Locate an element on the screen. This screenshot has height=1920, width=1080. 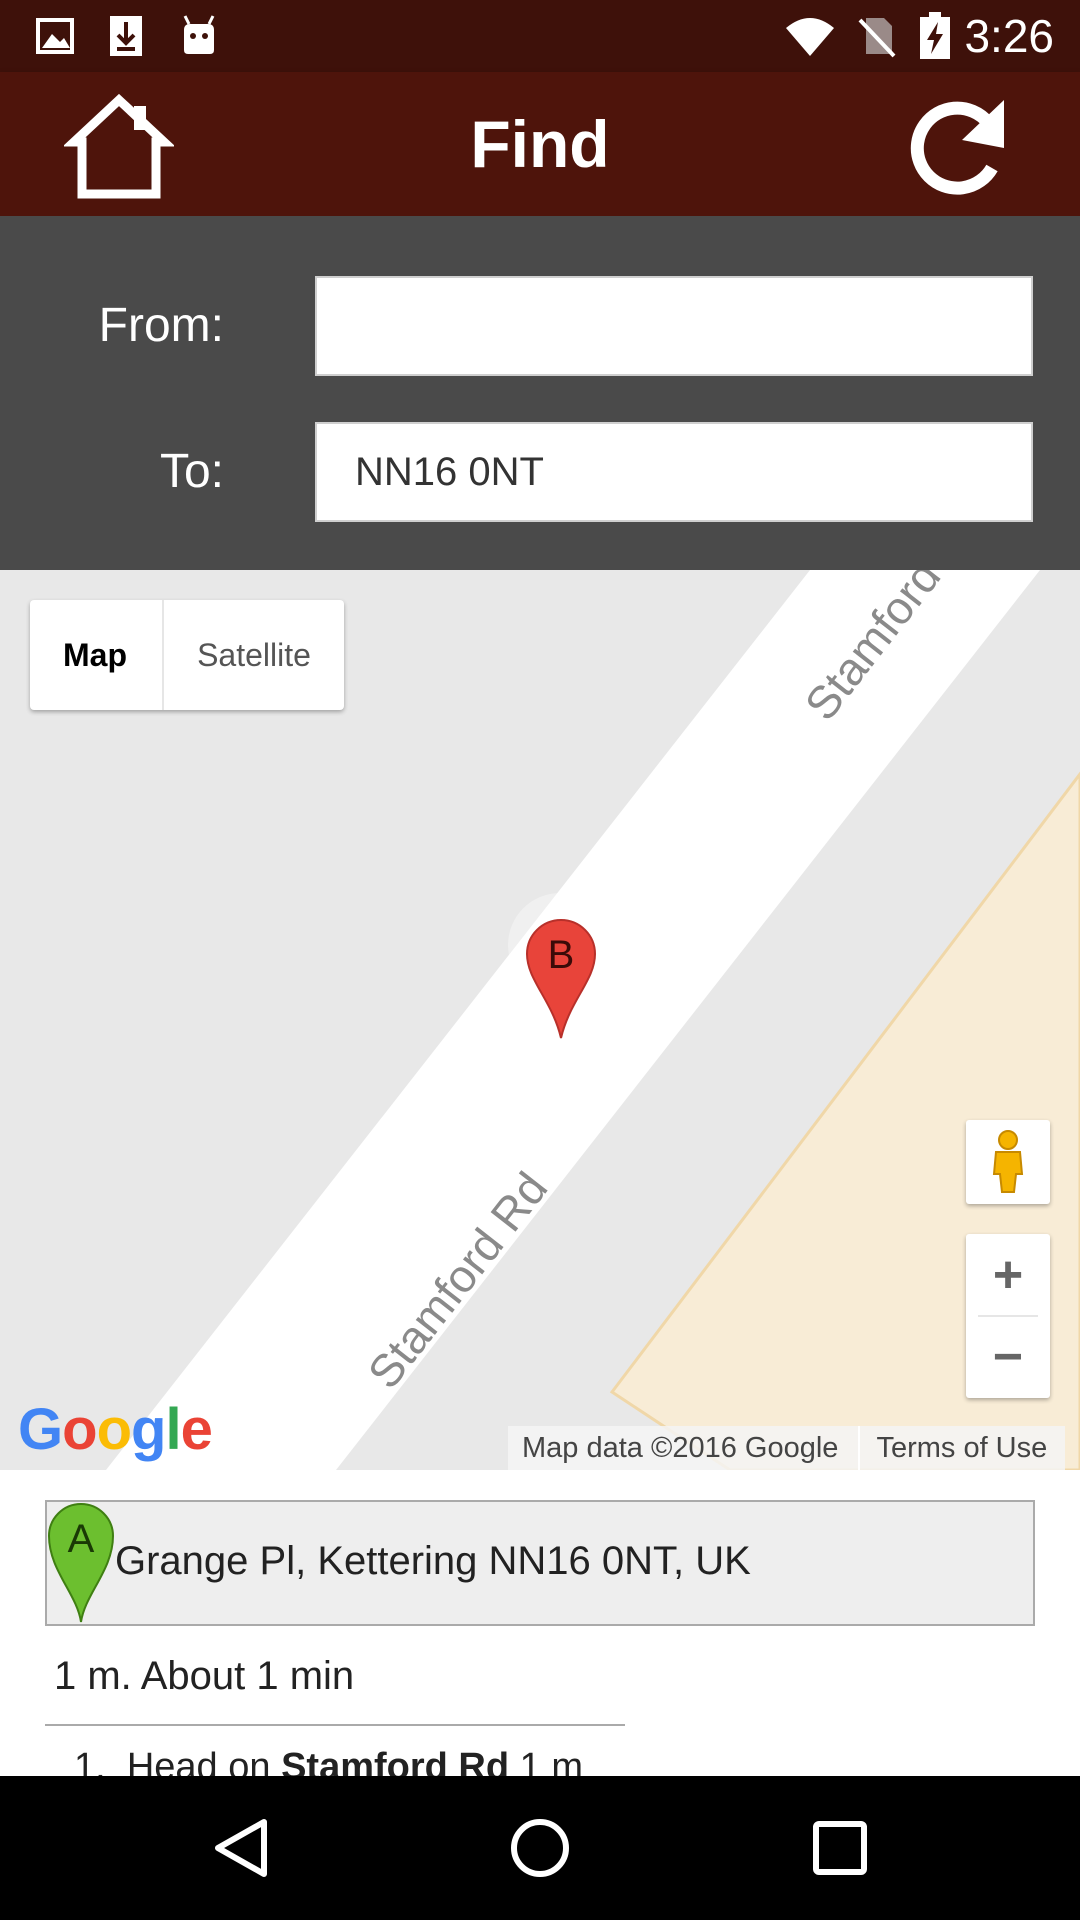
pegman-icon is located at coordinates (1008, 1161).